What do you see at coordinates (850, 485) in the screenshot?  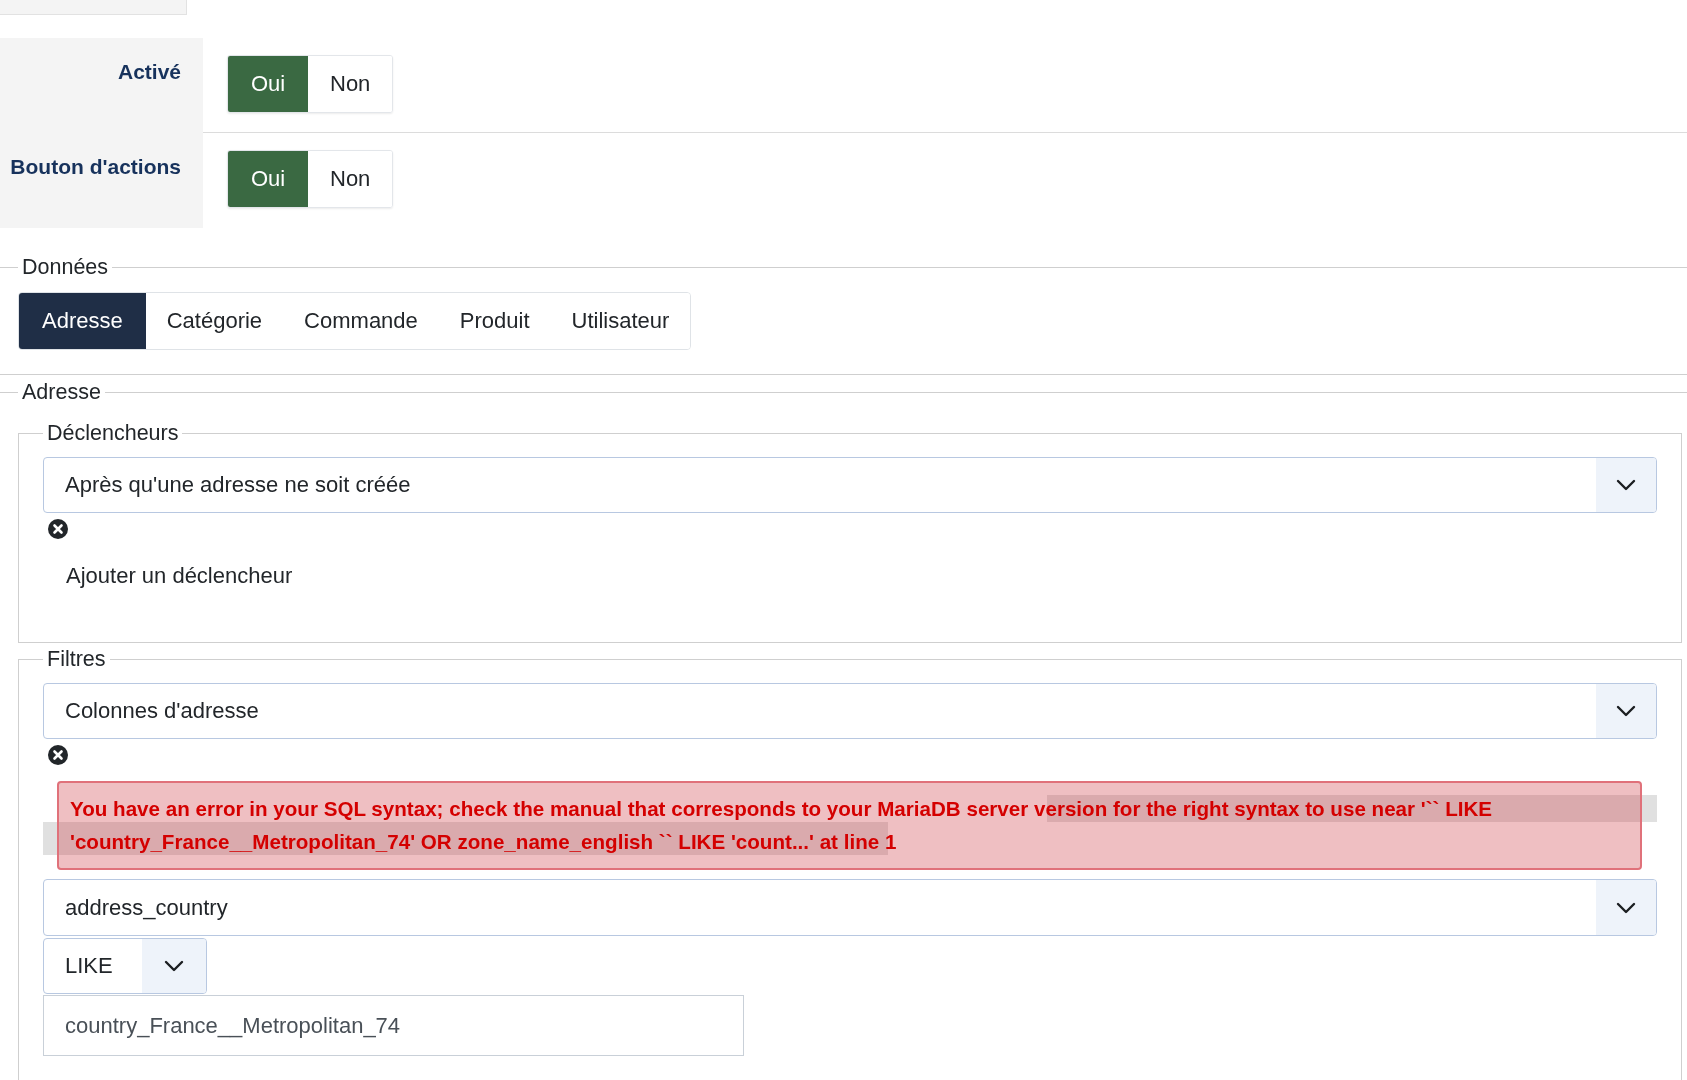 I see `select-field: Après qu'une adresse ne soit créée` at bounding box center [850, 485].